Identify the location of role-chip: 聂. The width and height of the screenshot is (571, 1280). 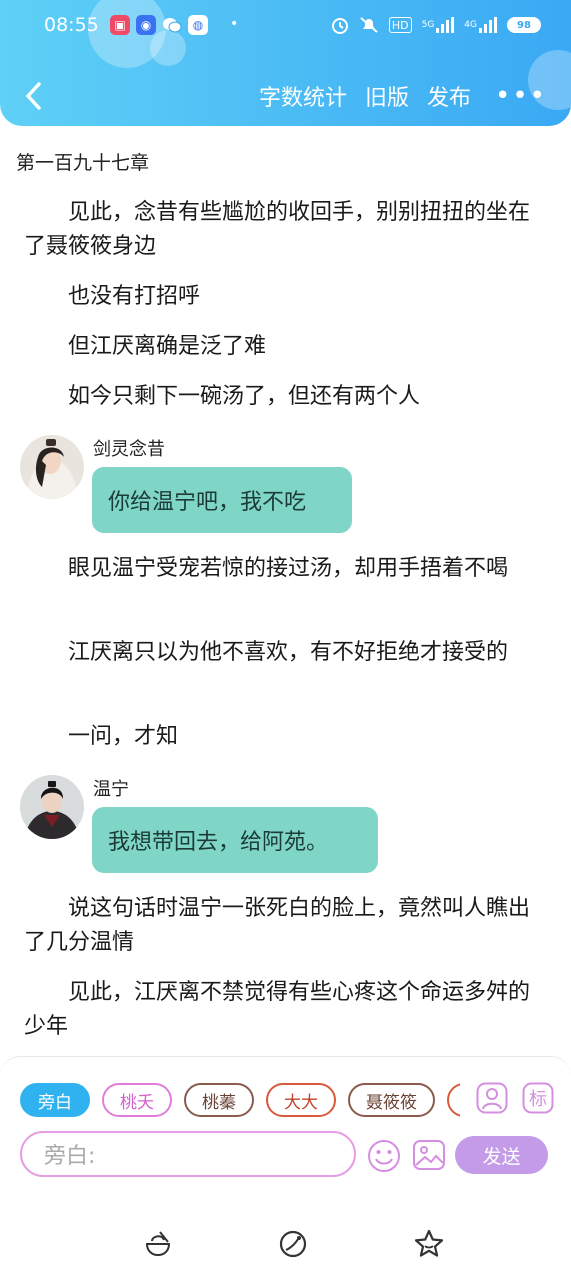
(453, 1100).